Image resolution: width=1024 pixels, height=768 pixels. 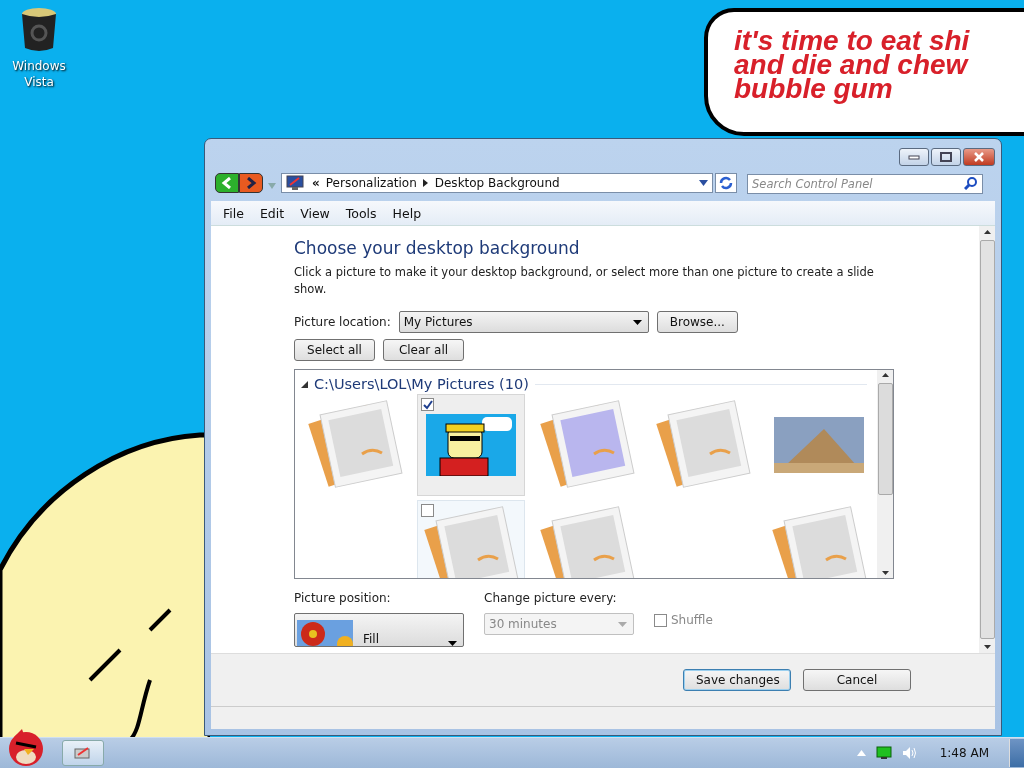 What do you see at coordinates (885, 474) in the screenshot?
I see `scrollbar` at bounding box center [885, 474].